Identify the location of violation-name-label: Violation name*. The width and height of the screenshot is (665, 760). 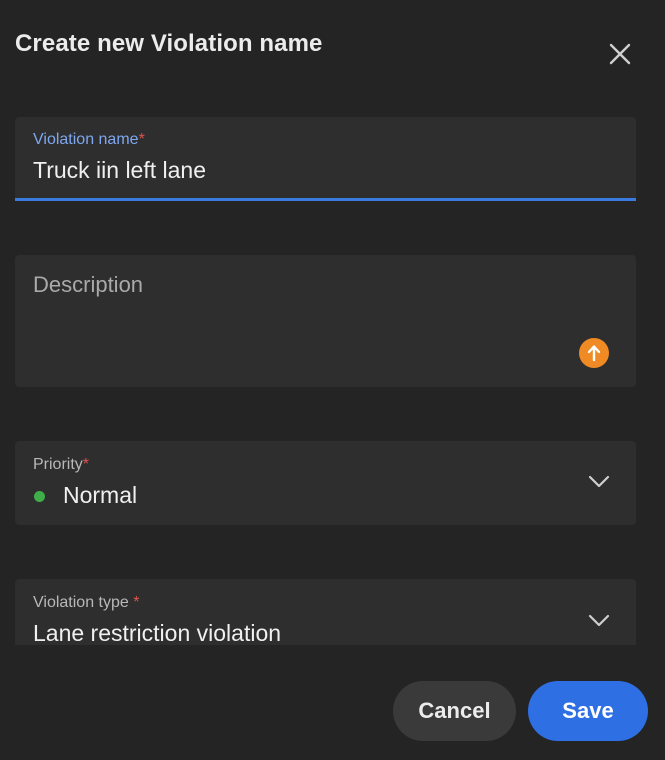
(89, 139).